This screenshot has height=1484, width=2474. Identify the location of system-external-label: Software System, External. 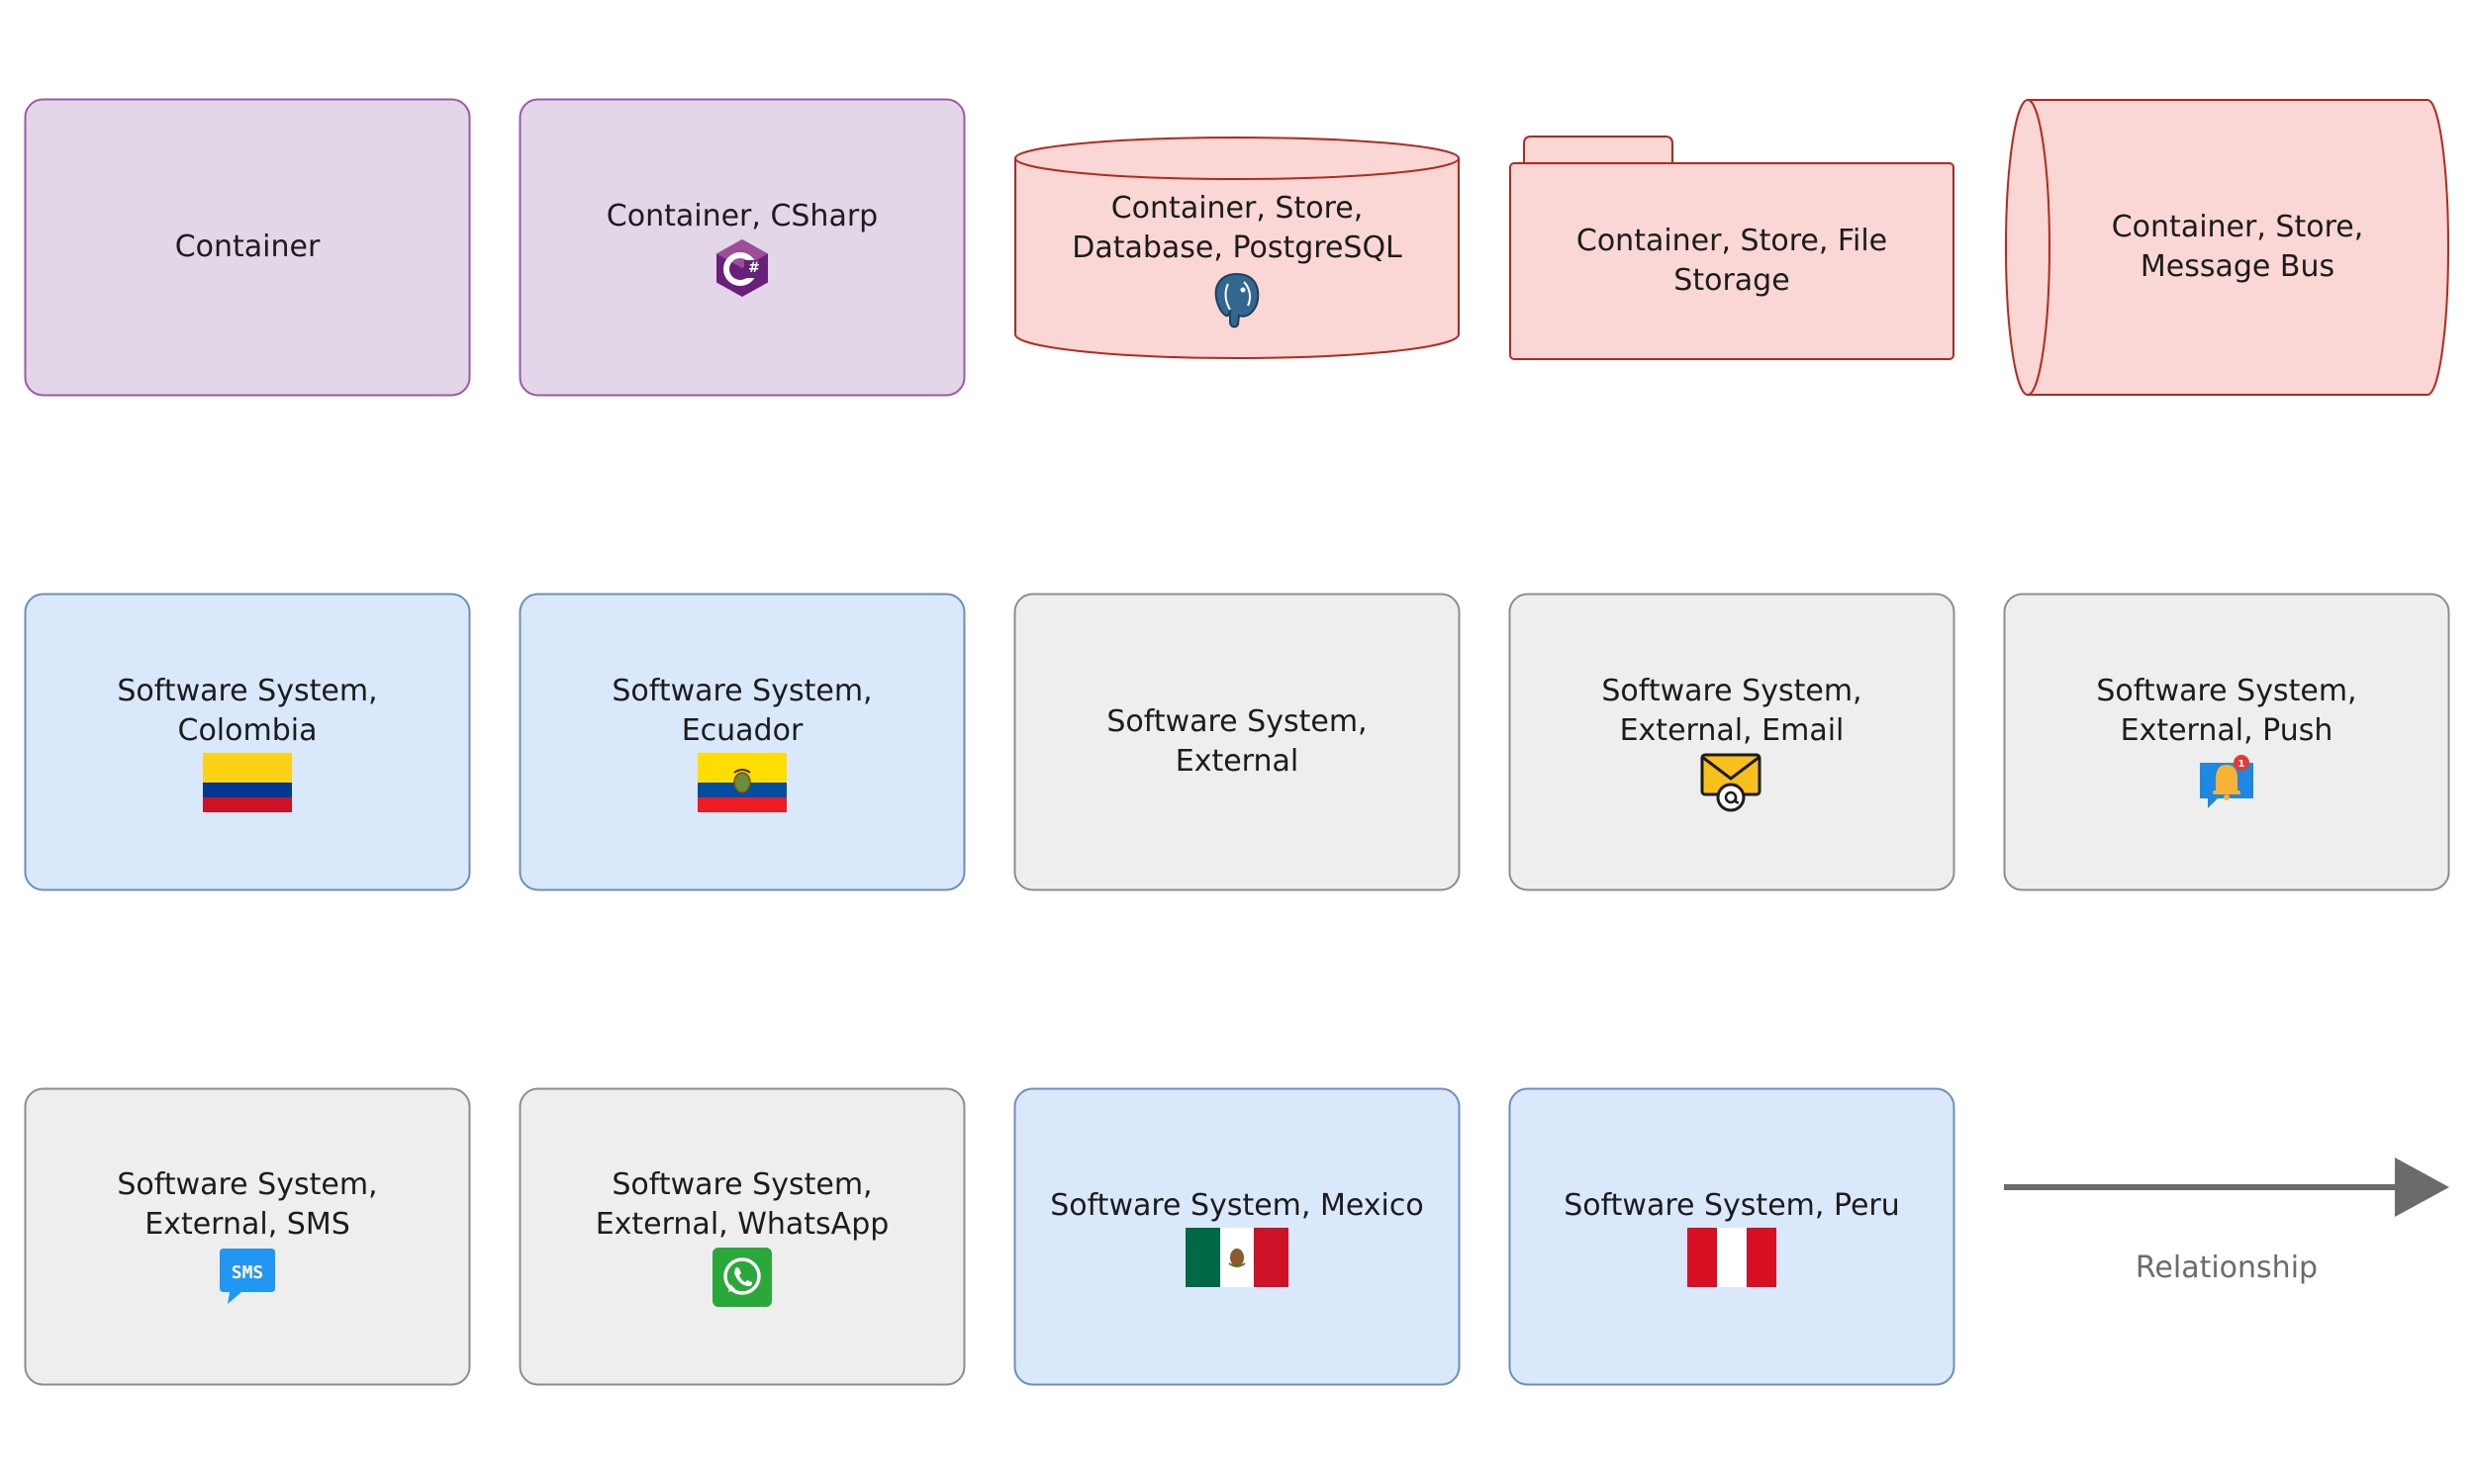
(1237, 741).